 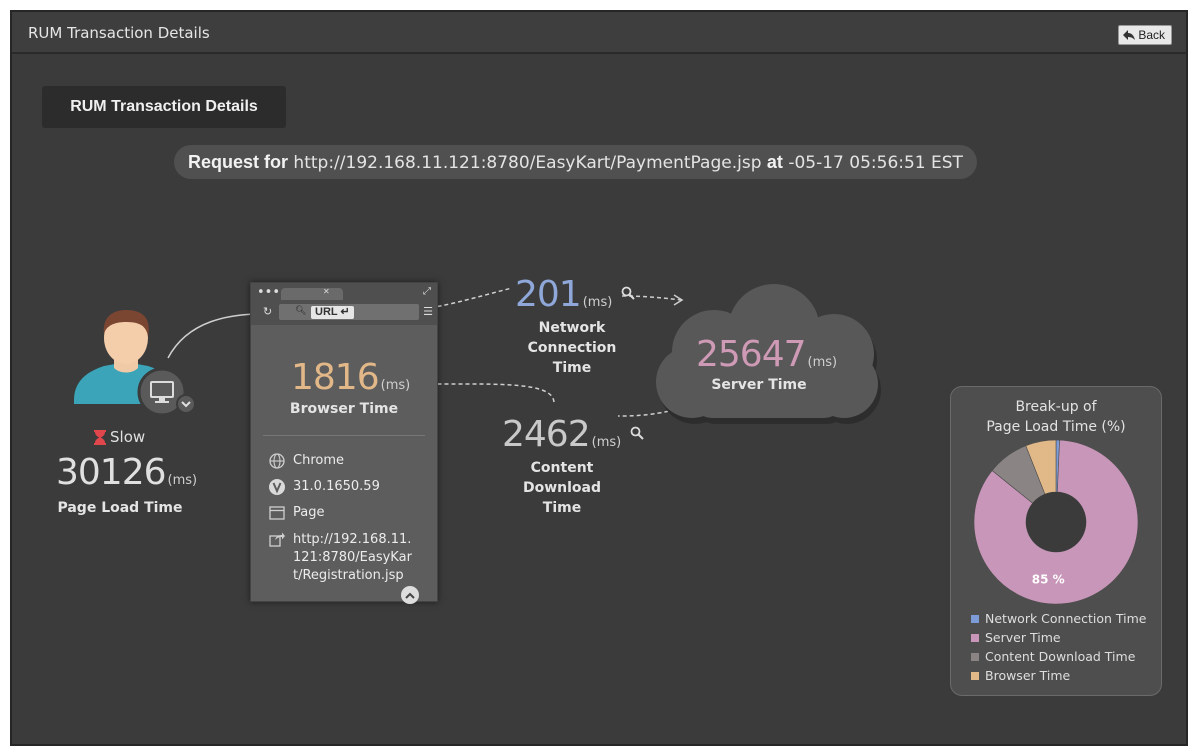 I want to click on network-label-line2: Time, so click(x=572, y=368).